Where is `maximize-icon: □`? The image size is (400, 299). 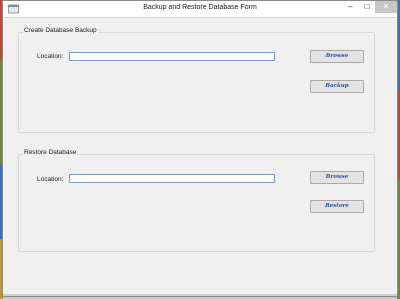
maximize-icon: □ is located at coordinates (367, 7).